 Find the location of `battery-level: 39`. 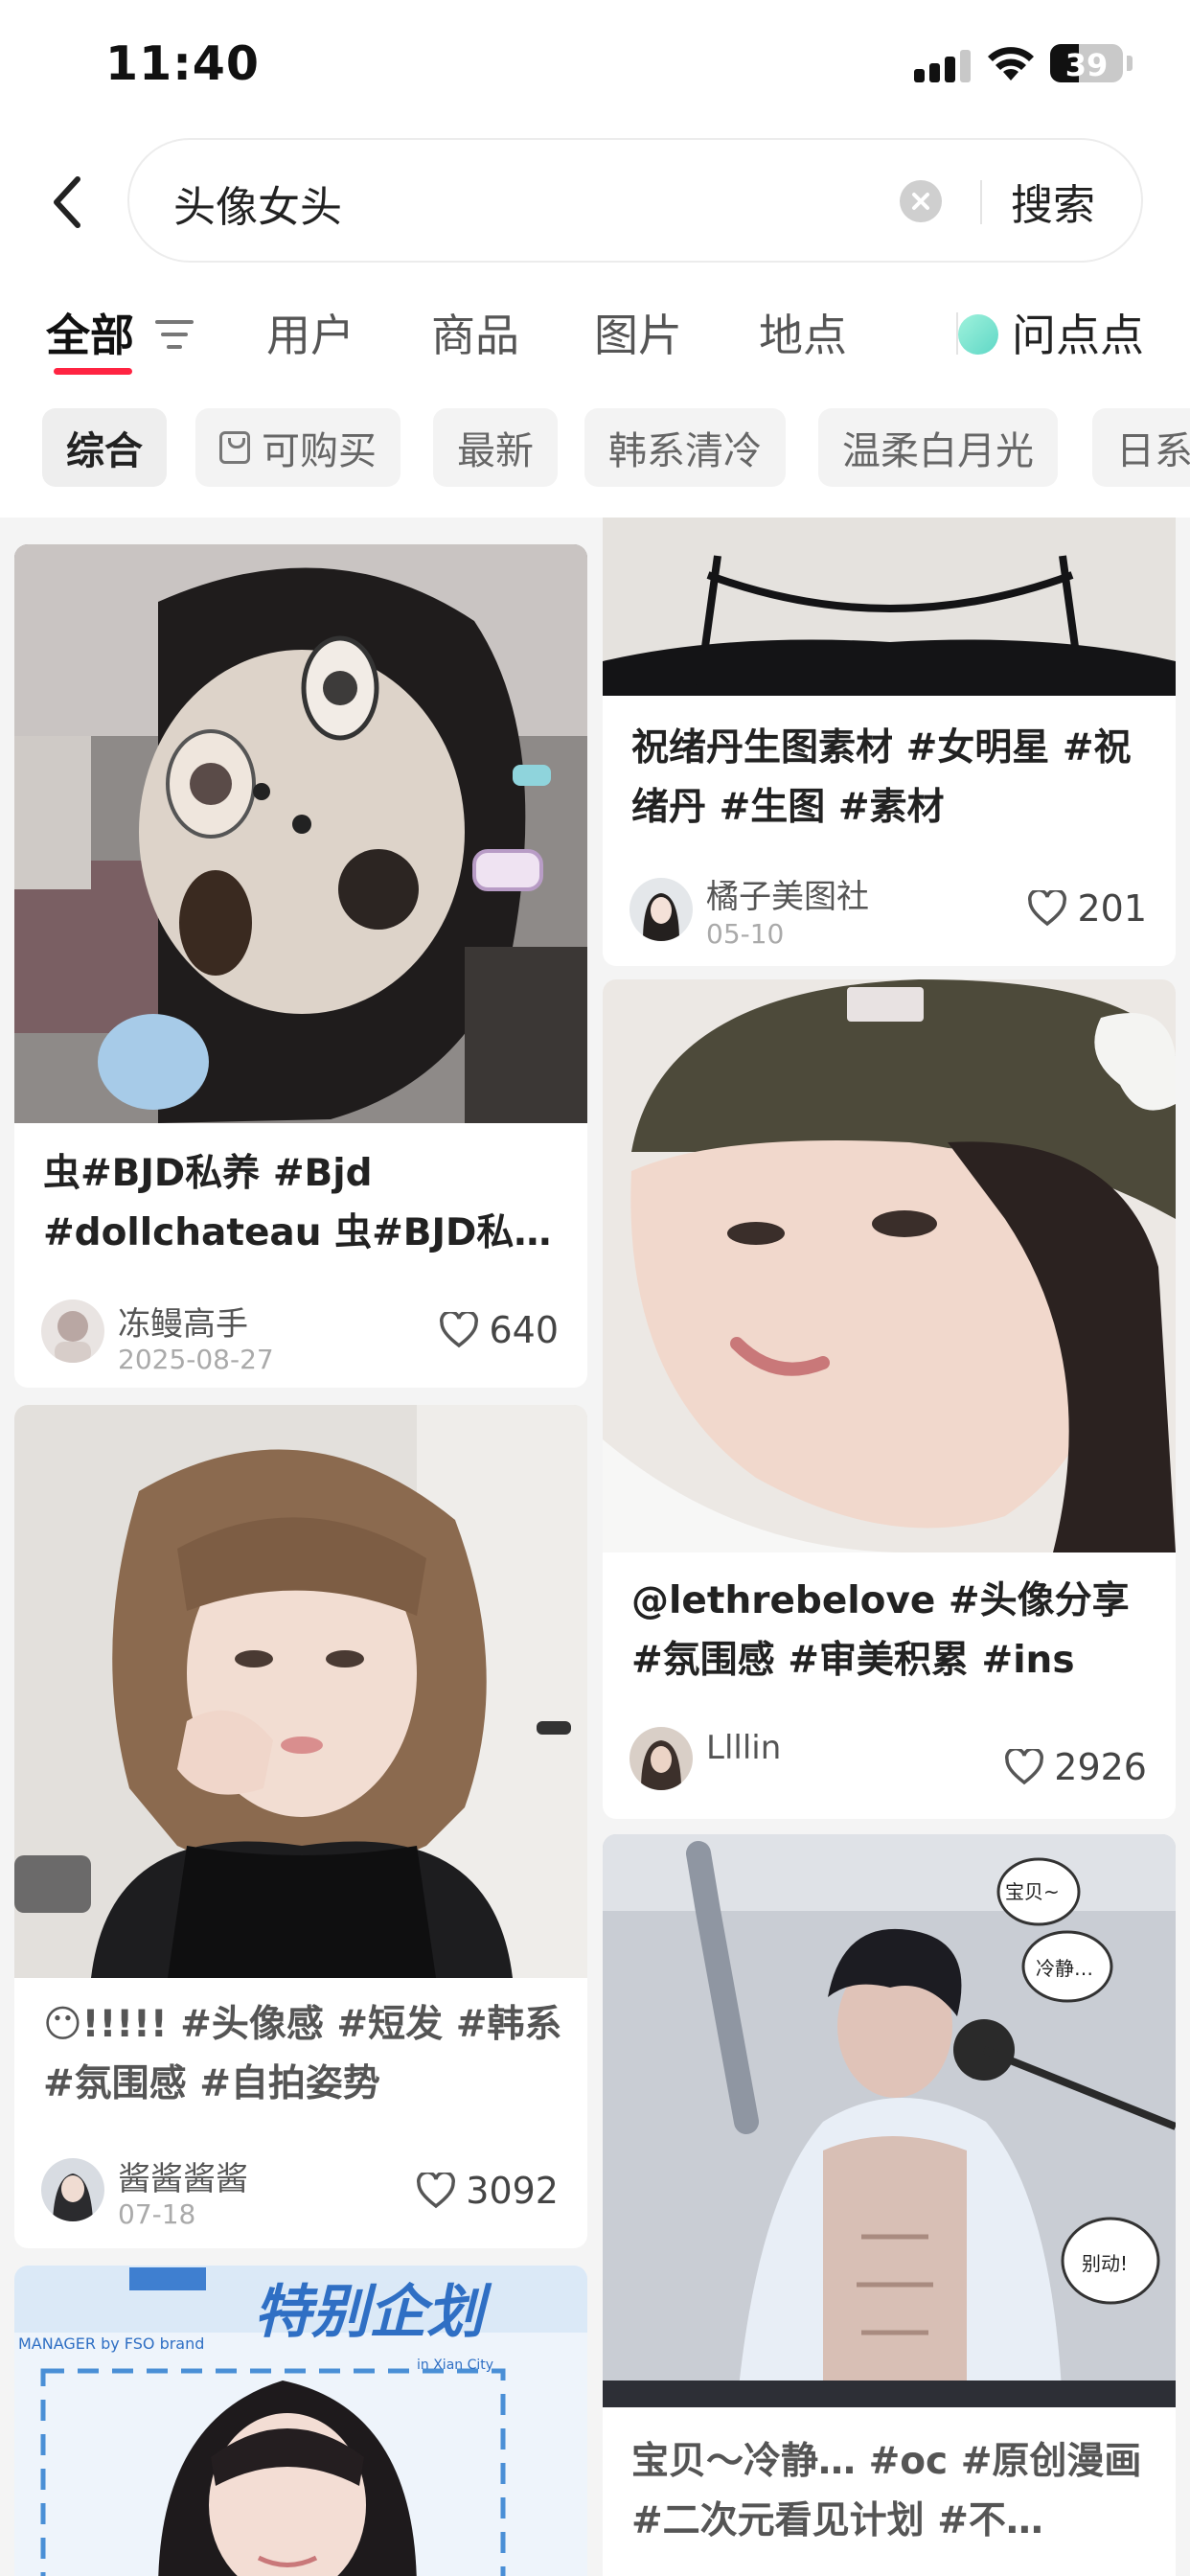

battery-level: 39 is located at coordinates (1087, 64).